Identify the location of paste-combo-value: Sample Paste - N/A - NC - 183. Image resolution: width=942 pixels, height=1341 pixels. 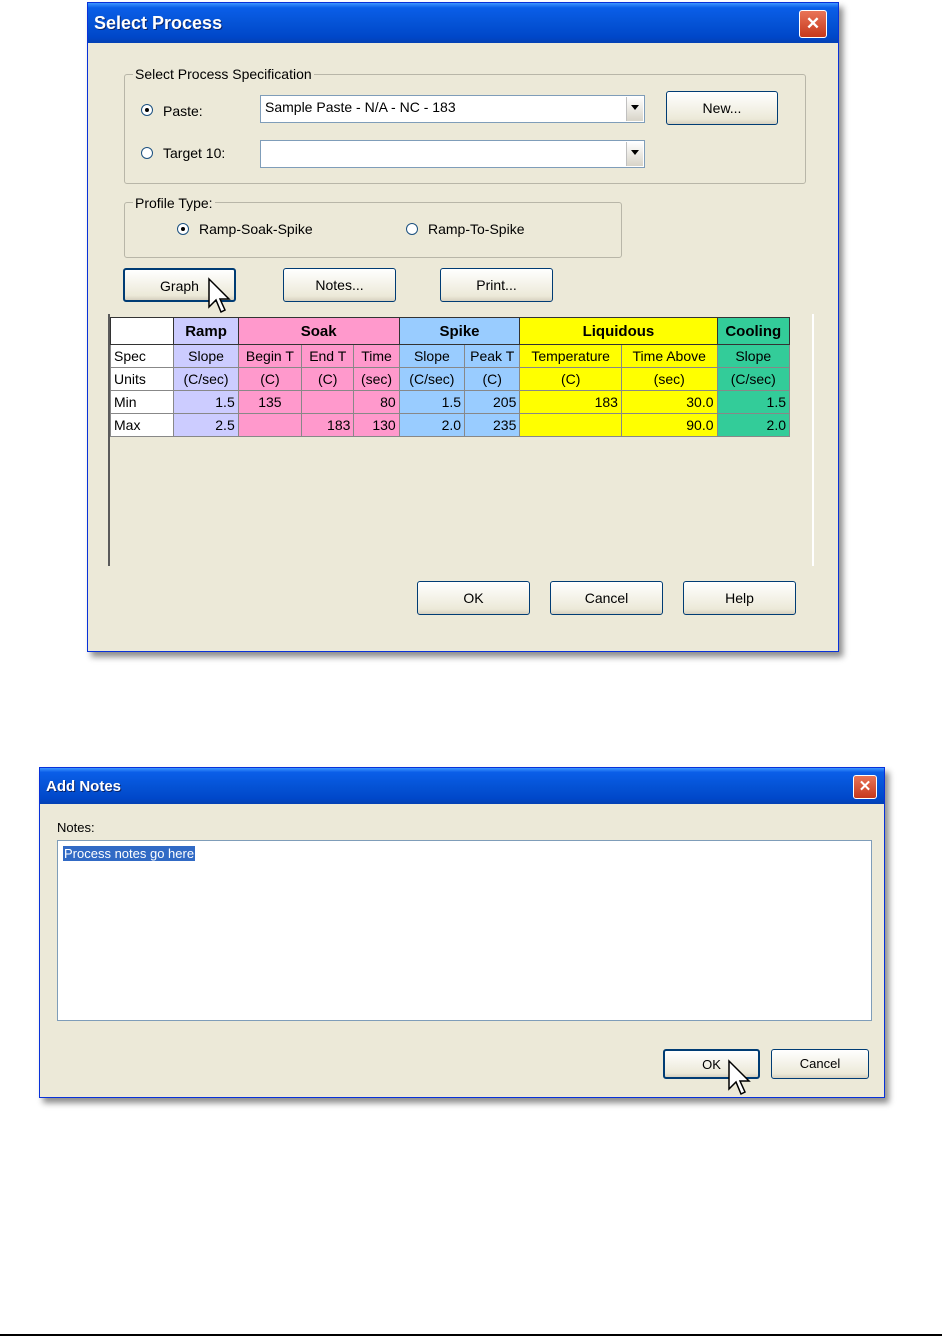
(360, 107).